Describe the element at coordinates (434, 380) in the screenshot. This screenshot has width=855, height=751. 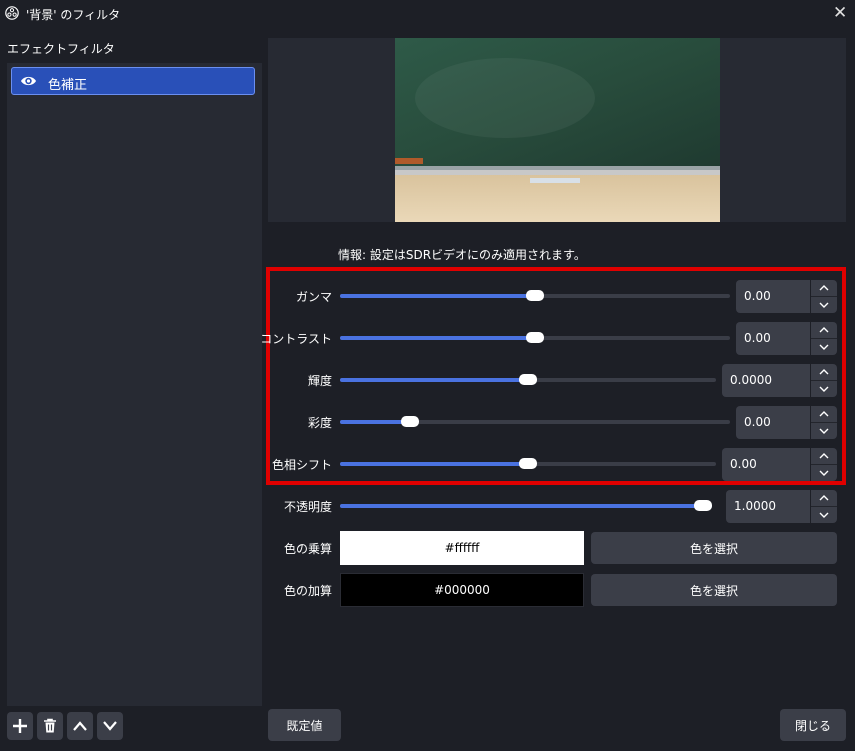
I see `brightness-slider-fill` at that location.